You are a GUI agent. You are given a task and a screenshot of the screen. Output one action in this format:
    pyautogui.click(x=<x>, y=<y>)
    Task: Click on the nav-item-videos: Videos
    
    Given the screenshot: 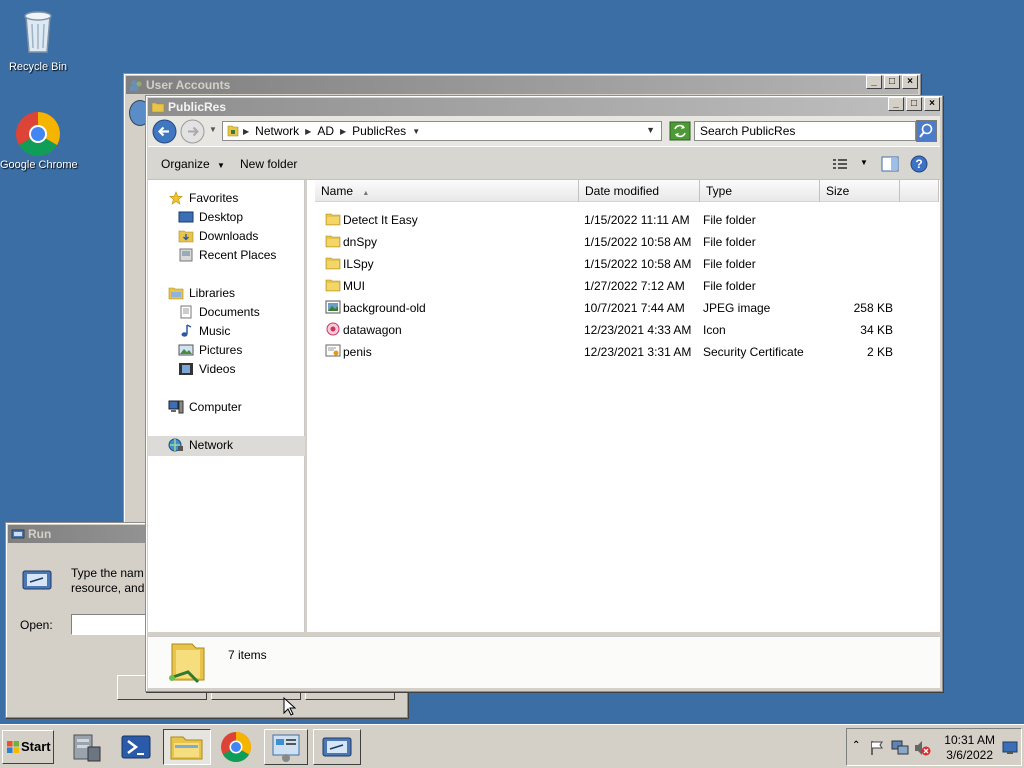 What is the action you would take?
    pyautogui.click(x=206, y=369)
    